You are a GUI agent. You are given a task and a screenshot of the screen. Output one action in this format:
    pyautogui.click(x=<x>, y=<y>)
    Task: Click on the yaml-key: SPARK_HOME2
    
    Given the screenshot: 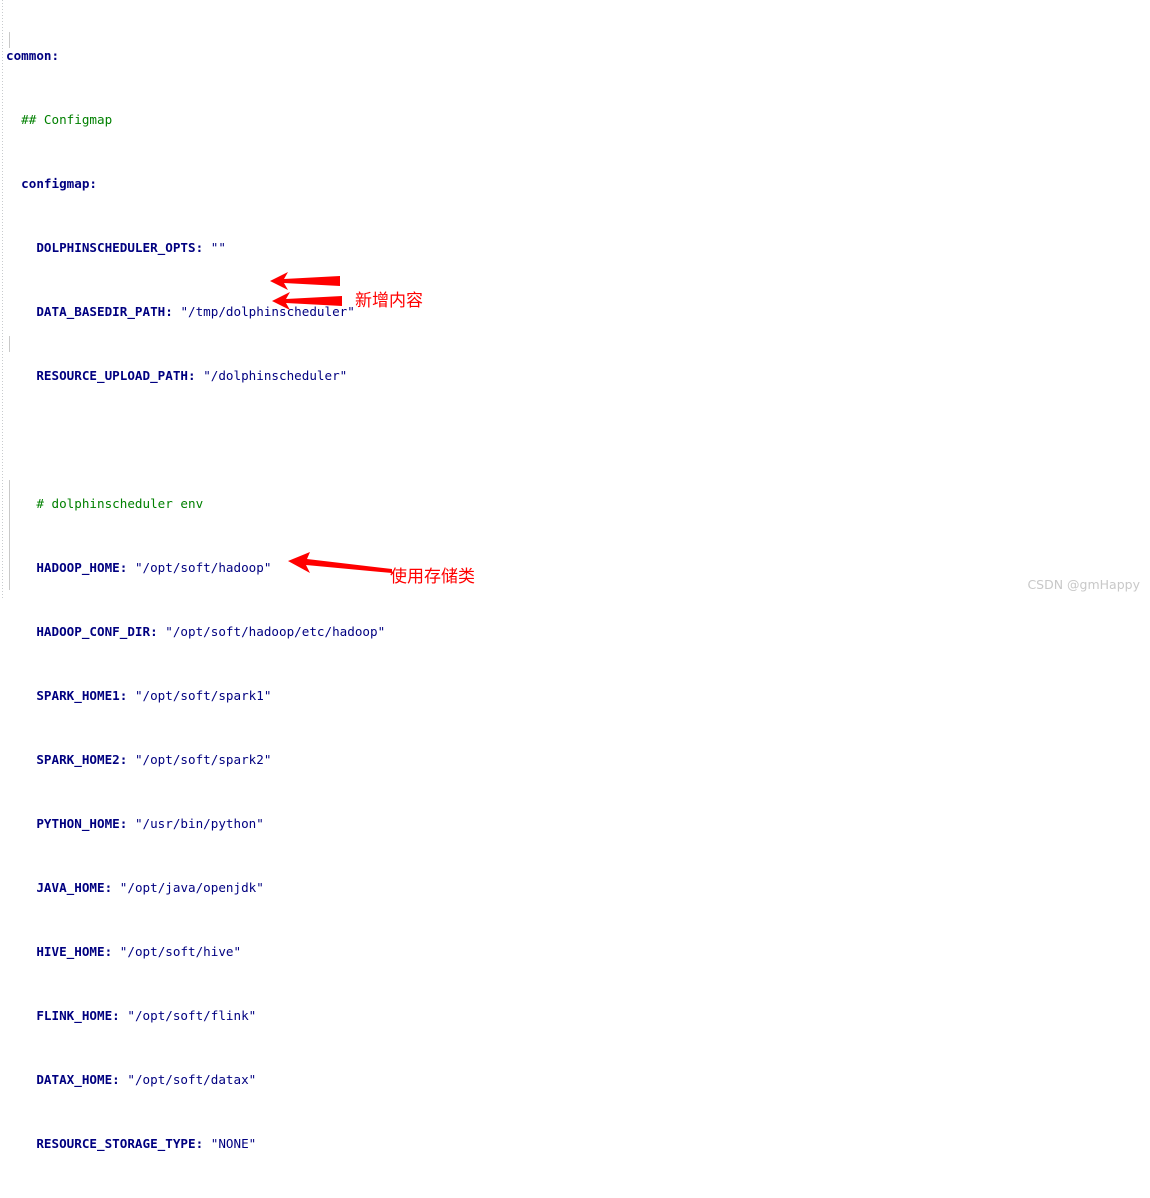 What is the action you would take?
    pyautogui.click(x=78, y=759)
    